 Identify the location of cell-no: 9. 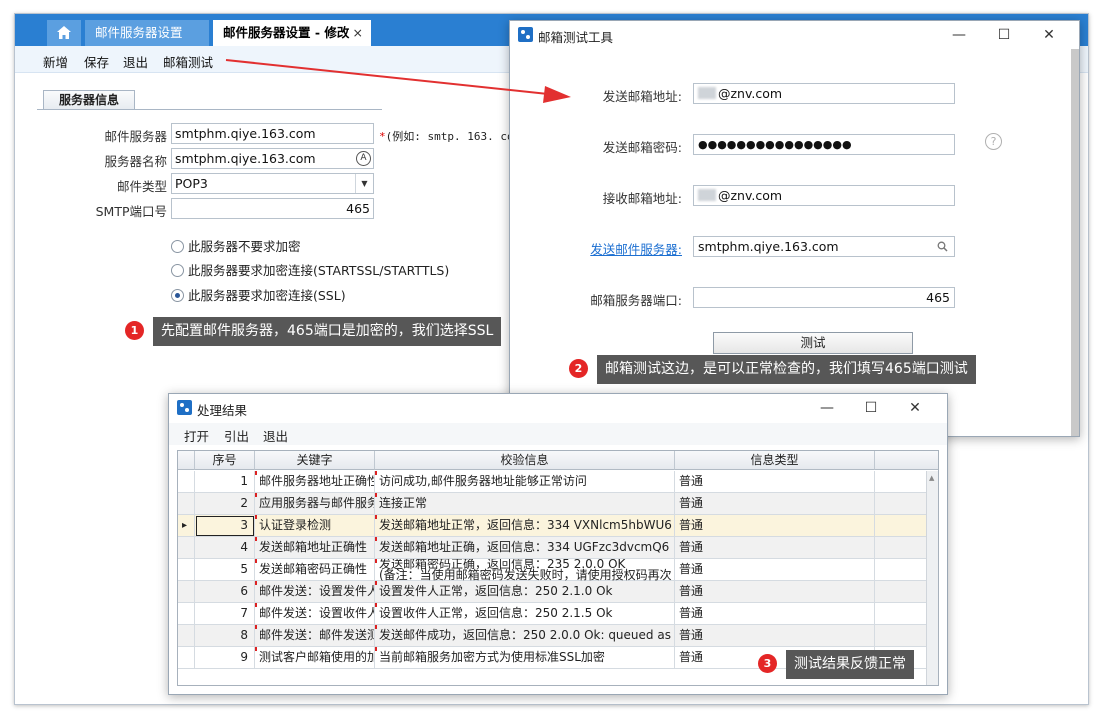
(225, 658).